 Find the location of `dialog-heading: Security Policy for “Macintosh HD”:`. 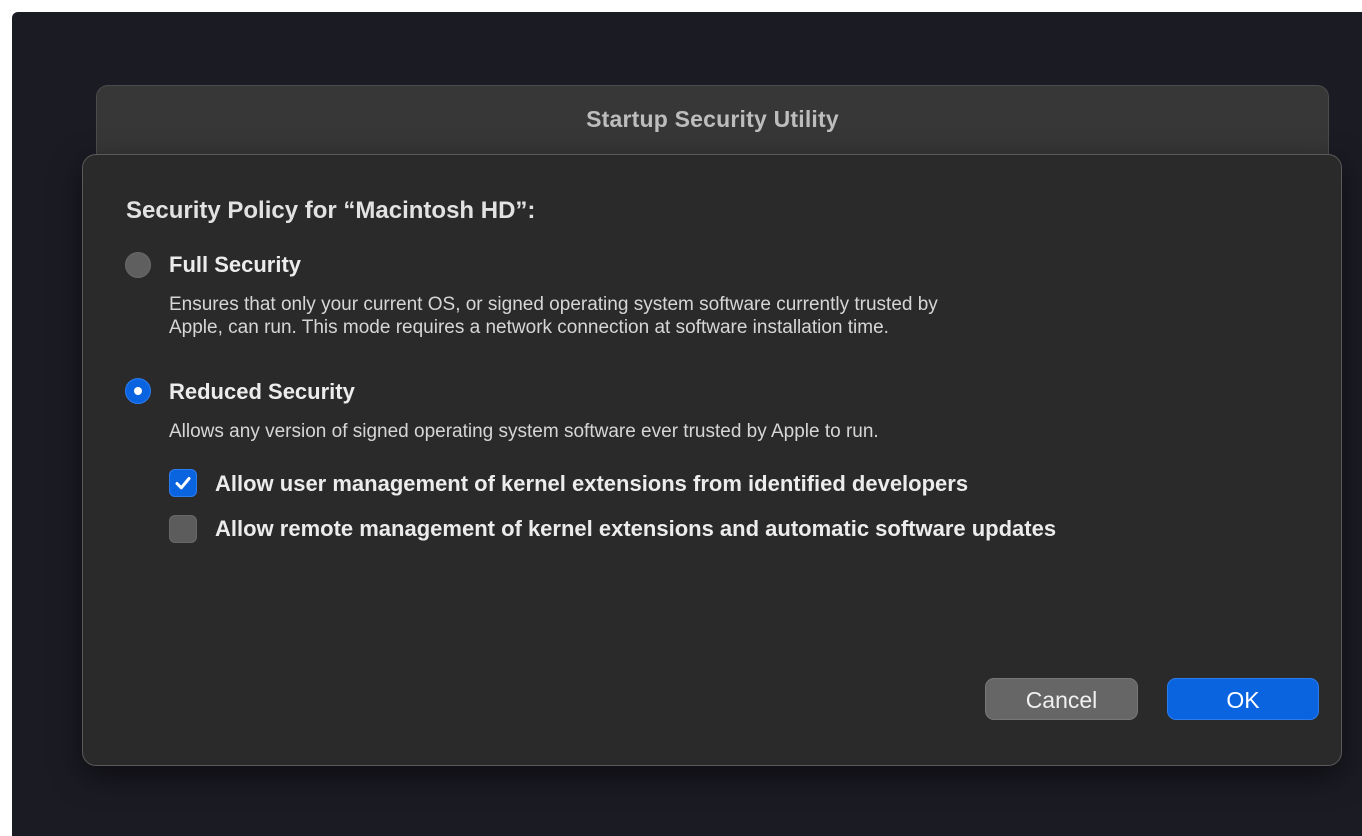

dialog-heading: Security Policy for “Macintosh HD”: is located at coordinates (331, 210).